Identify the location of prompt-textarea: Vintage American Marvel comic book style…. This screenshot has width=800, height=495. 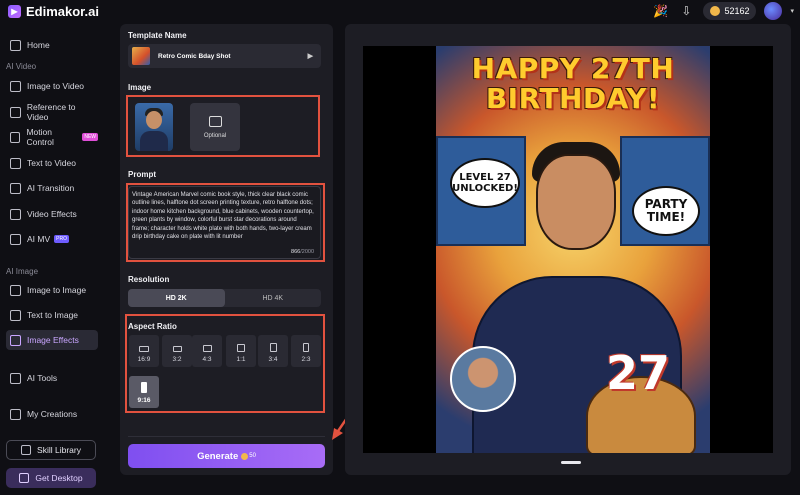
(224, 222).